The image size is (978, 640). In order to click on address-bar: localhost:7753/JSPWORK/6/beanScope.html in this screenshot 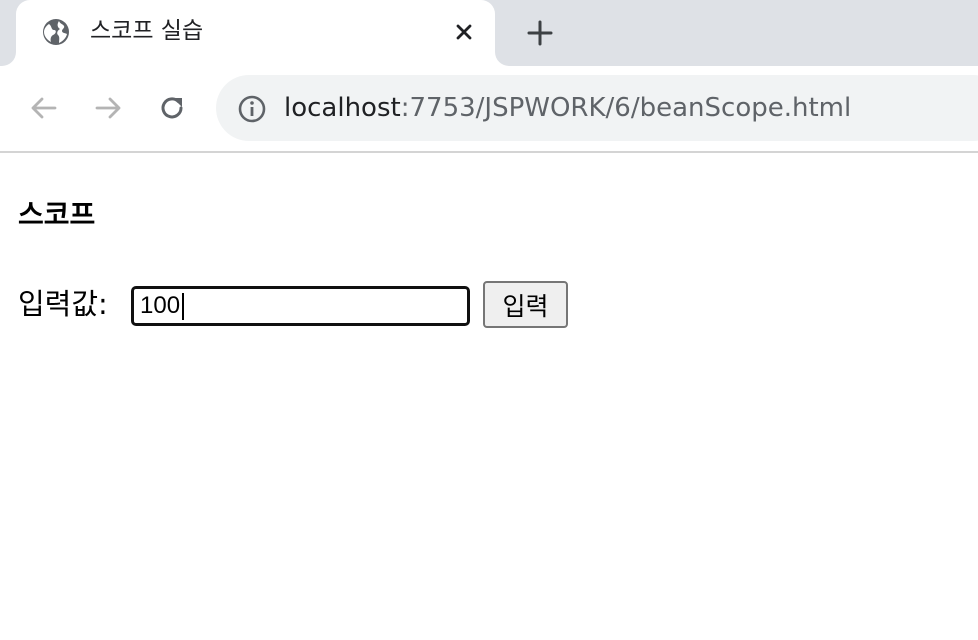, I will do `click(597, 108)`.